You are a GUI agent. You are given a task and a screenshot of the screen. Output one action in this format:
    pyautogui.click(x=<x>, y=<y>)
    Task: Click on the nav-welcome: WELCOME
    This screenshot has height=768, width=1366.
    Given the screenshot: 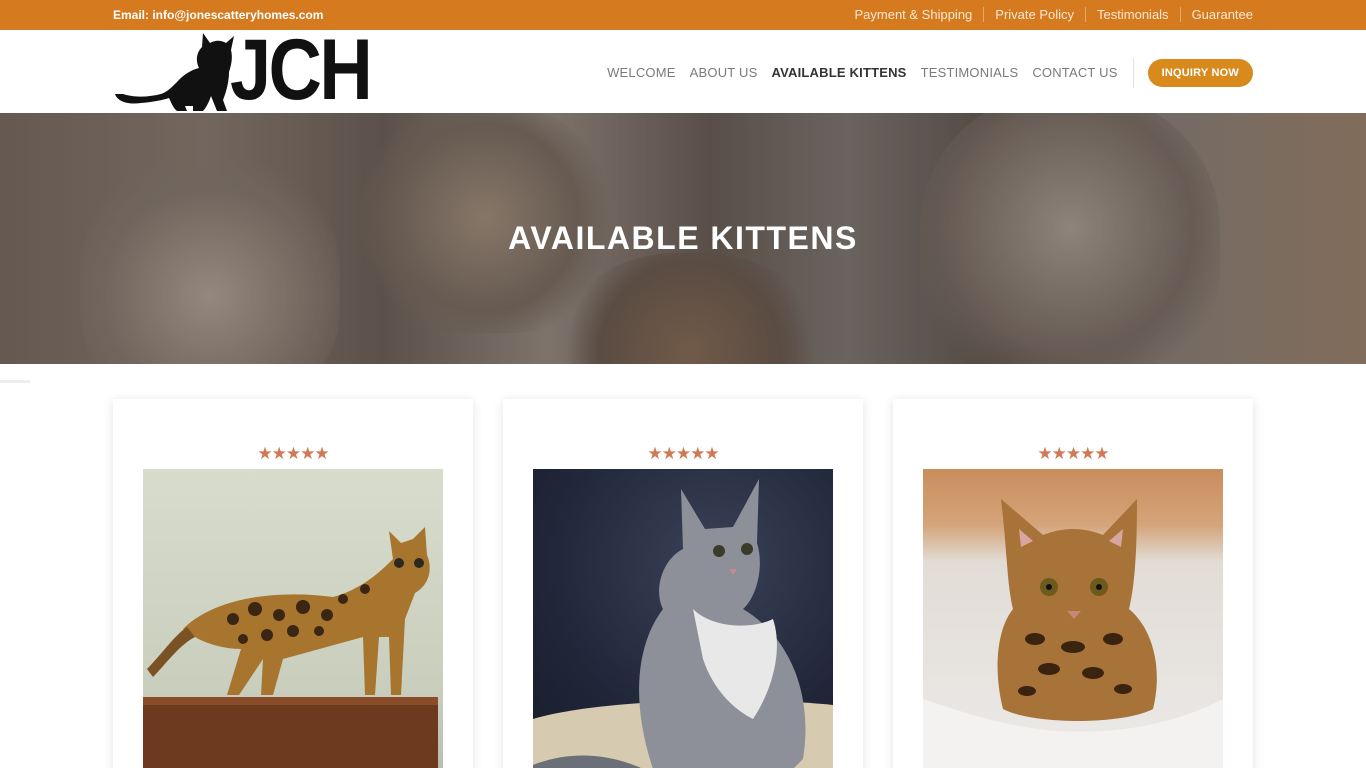 What is the action you would take?
    pyautogui.click(x=641, y=73)
    